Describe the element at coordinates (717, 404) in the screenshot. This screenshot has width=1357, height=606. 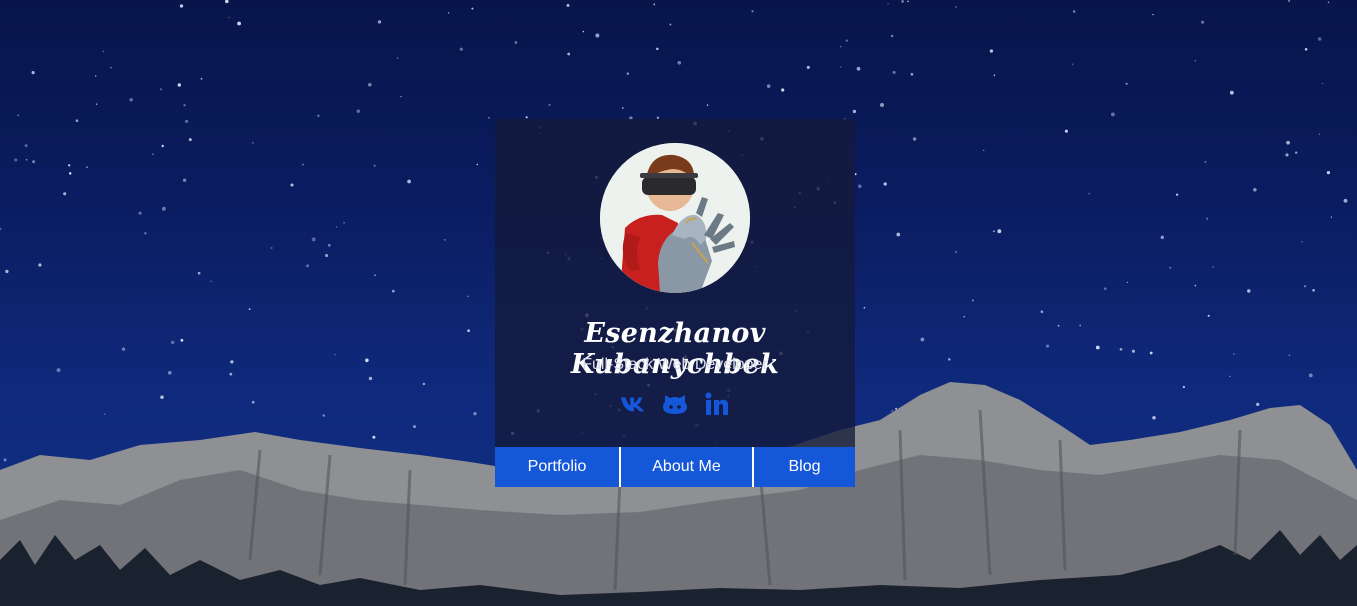
I see `linkedin-link` at that location.